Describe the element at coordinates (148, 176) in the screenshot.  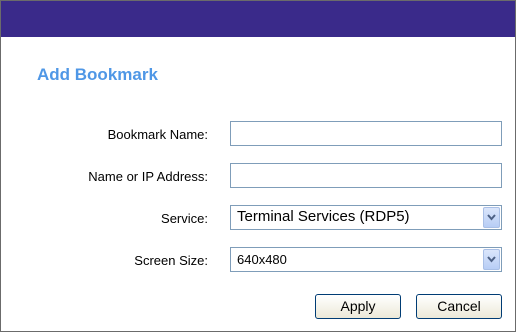
I see `address-label: Name or IP Address:` at that location.